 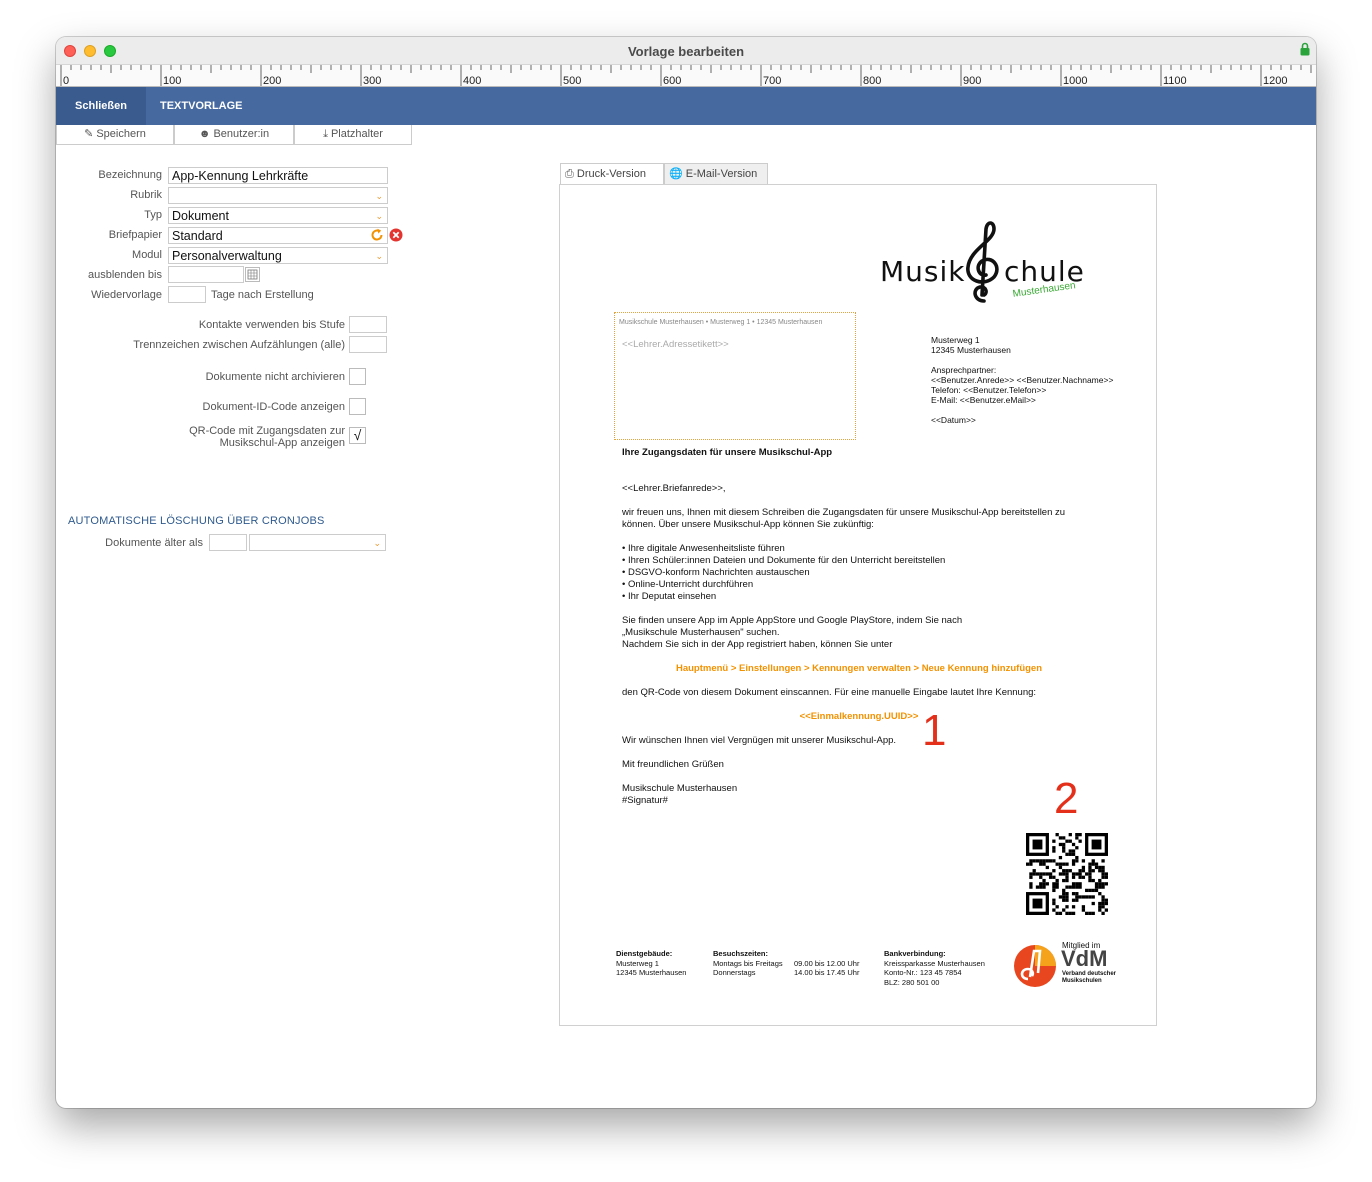 I want to click on nicht-archivieren-label: Dokumente nicht archivieren, so click(x=275, y=377).